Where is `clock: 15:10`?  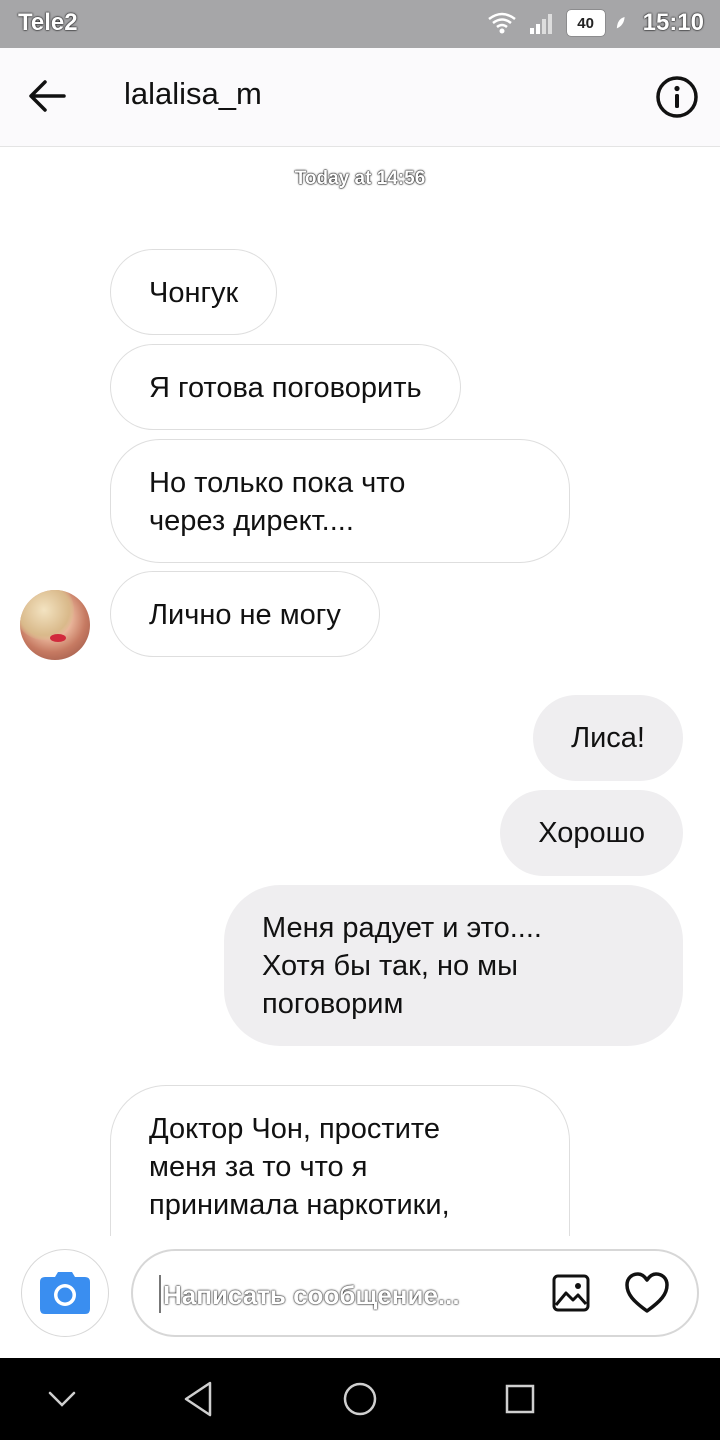 clock: 15:10 is located at coordinates (673, 22).